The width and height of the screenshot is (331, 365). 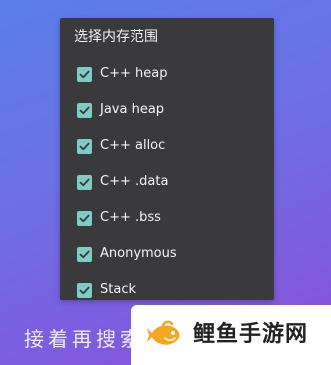 I want to click on option-cpp-heap: C++ heap, so click(x=167, y=74).